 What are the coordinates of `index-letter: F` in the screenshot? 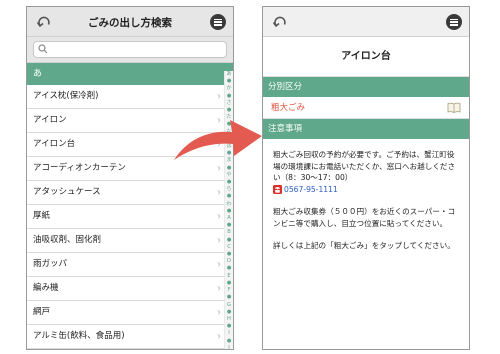 It's located at (229, 290).